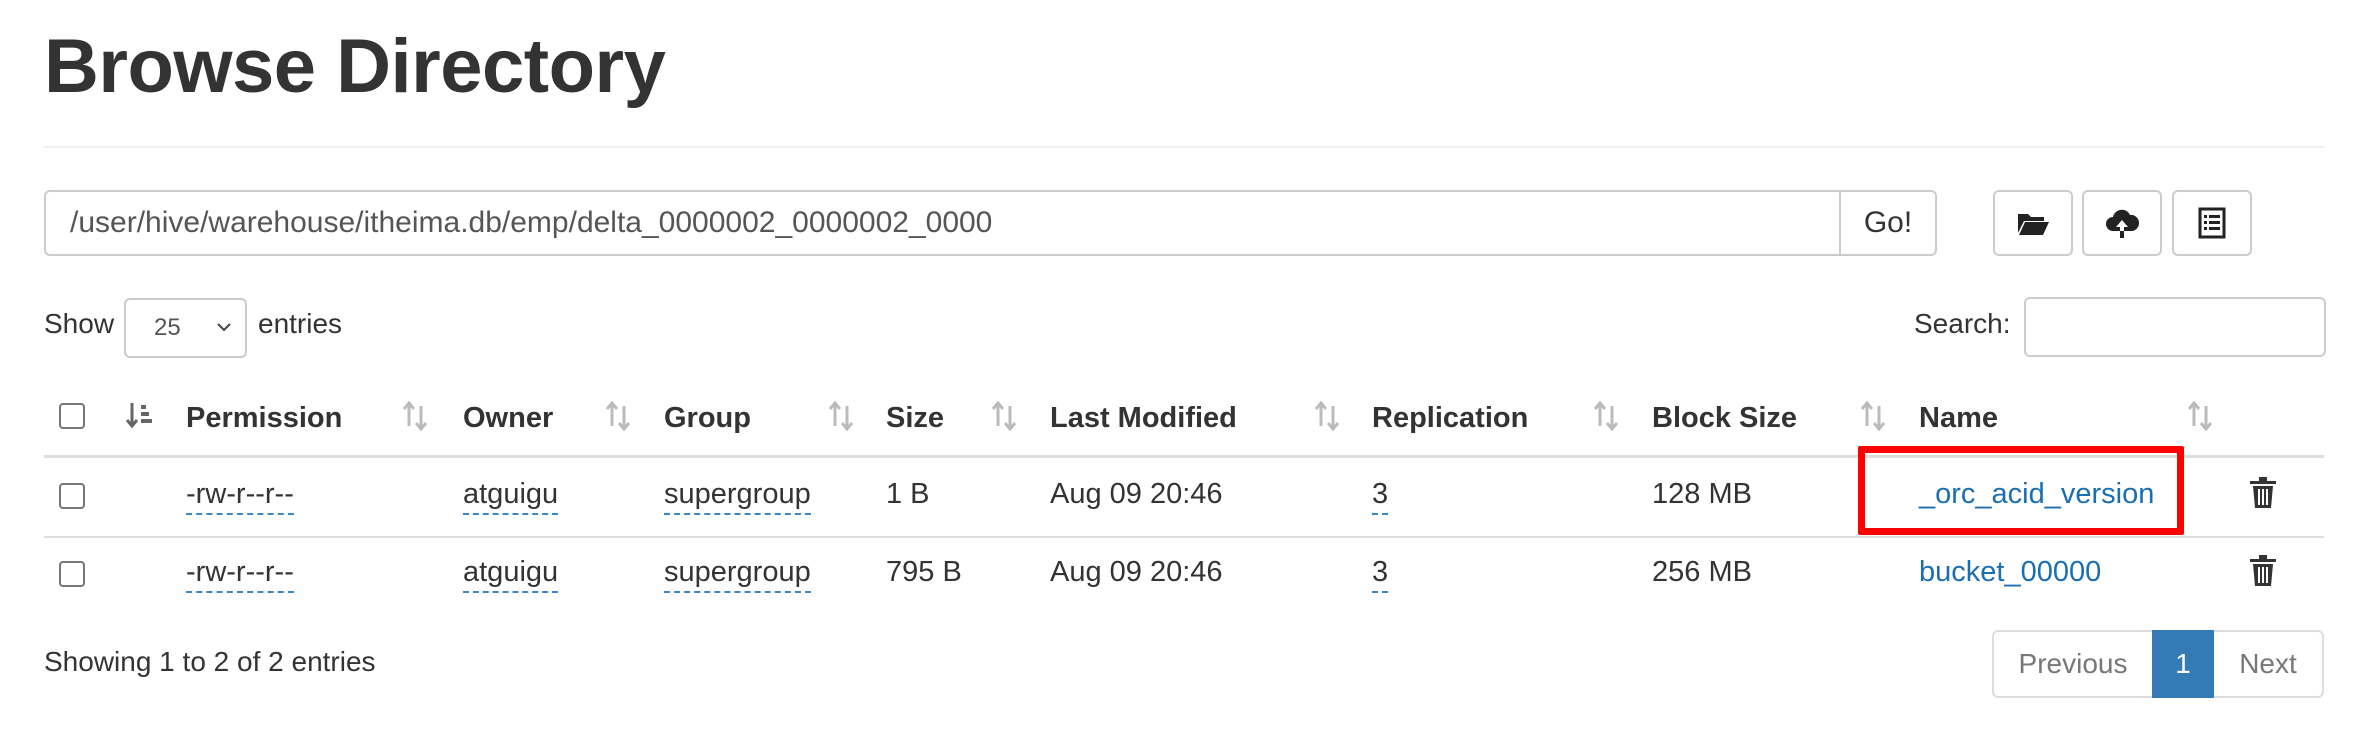 The height and width of the screenshot is (744, 2368). I want to click on size-cell: 1 B, so click(908, 494).